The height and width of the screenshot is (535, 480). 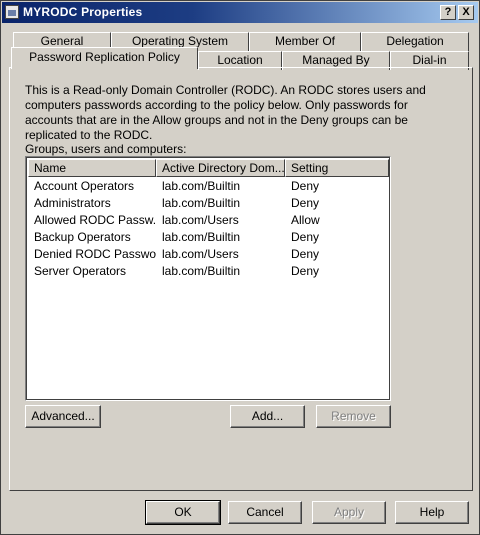 I want to click on ok-button: OK, so click(x=183, y=512).